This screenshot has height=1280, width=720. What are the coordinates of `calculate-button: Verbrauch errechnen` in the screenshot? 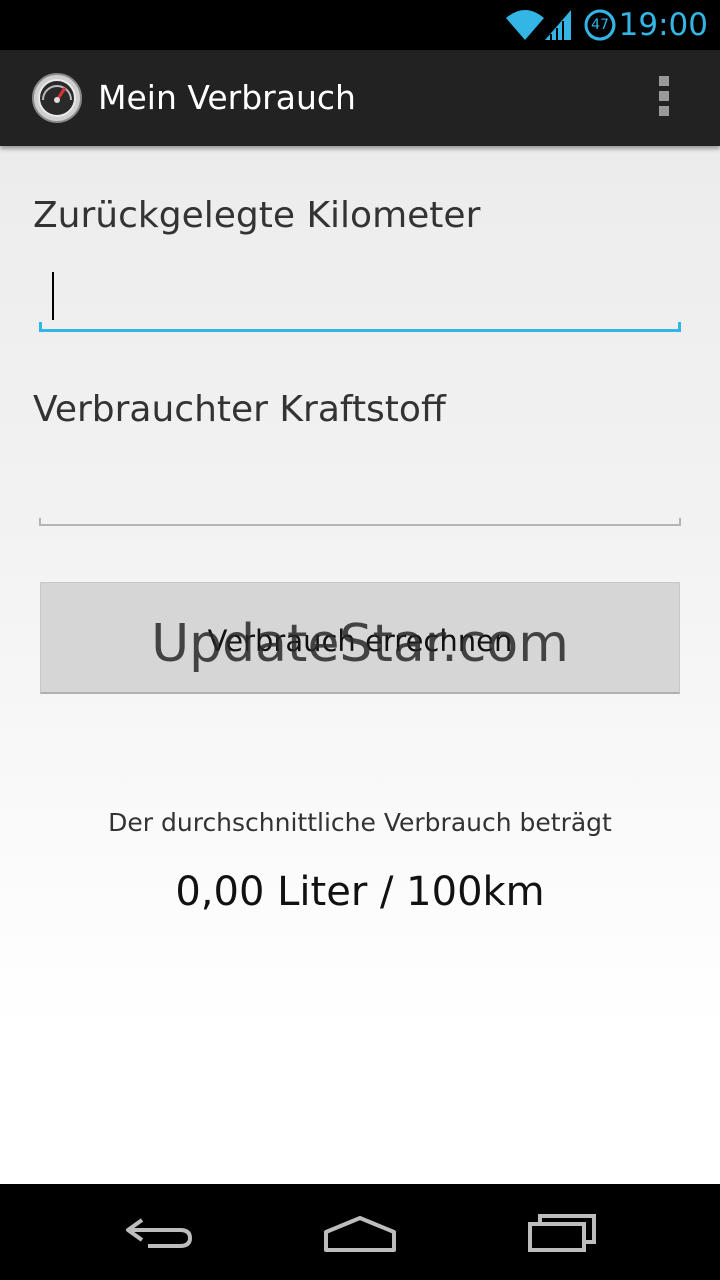 It's located at (360, 638).